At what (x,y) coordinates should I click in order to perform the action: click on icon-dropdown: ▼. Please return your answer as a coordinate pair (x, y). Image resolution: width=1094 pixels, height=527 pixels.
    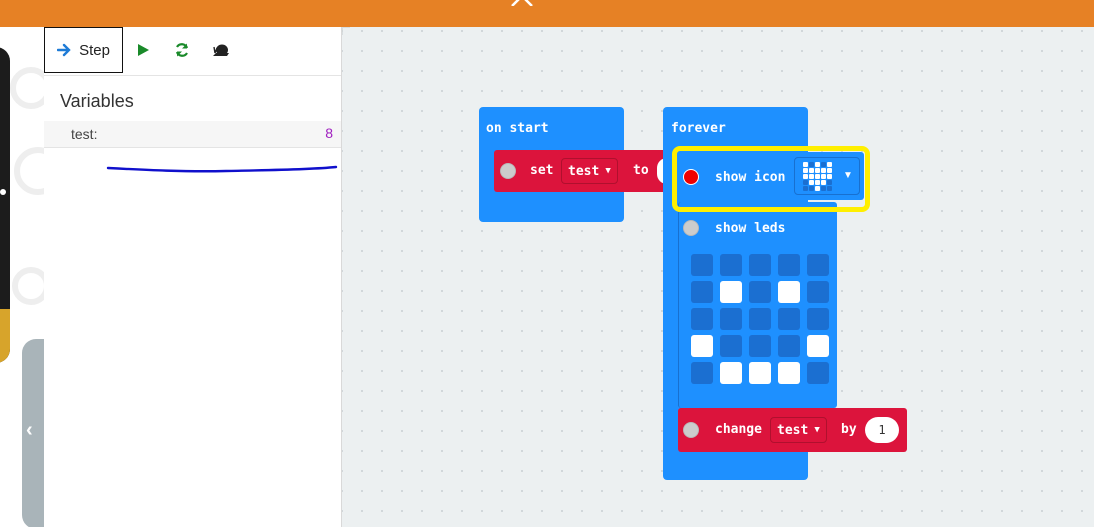
    Looking at the image, I should click on (827, 176).